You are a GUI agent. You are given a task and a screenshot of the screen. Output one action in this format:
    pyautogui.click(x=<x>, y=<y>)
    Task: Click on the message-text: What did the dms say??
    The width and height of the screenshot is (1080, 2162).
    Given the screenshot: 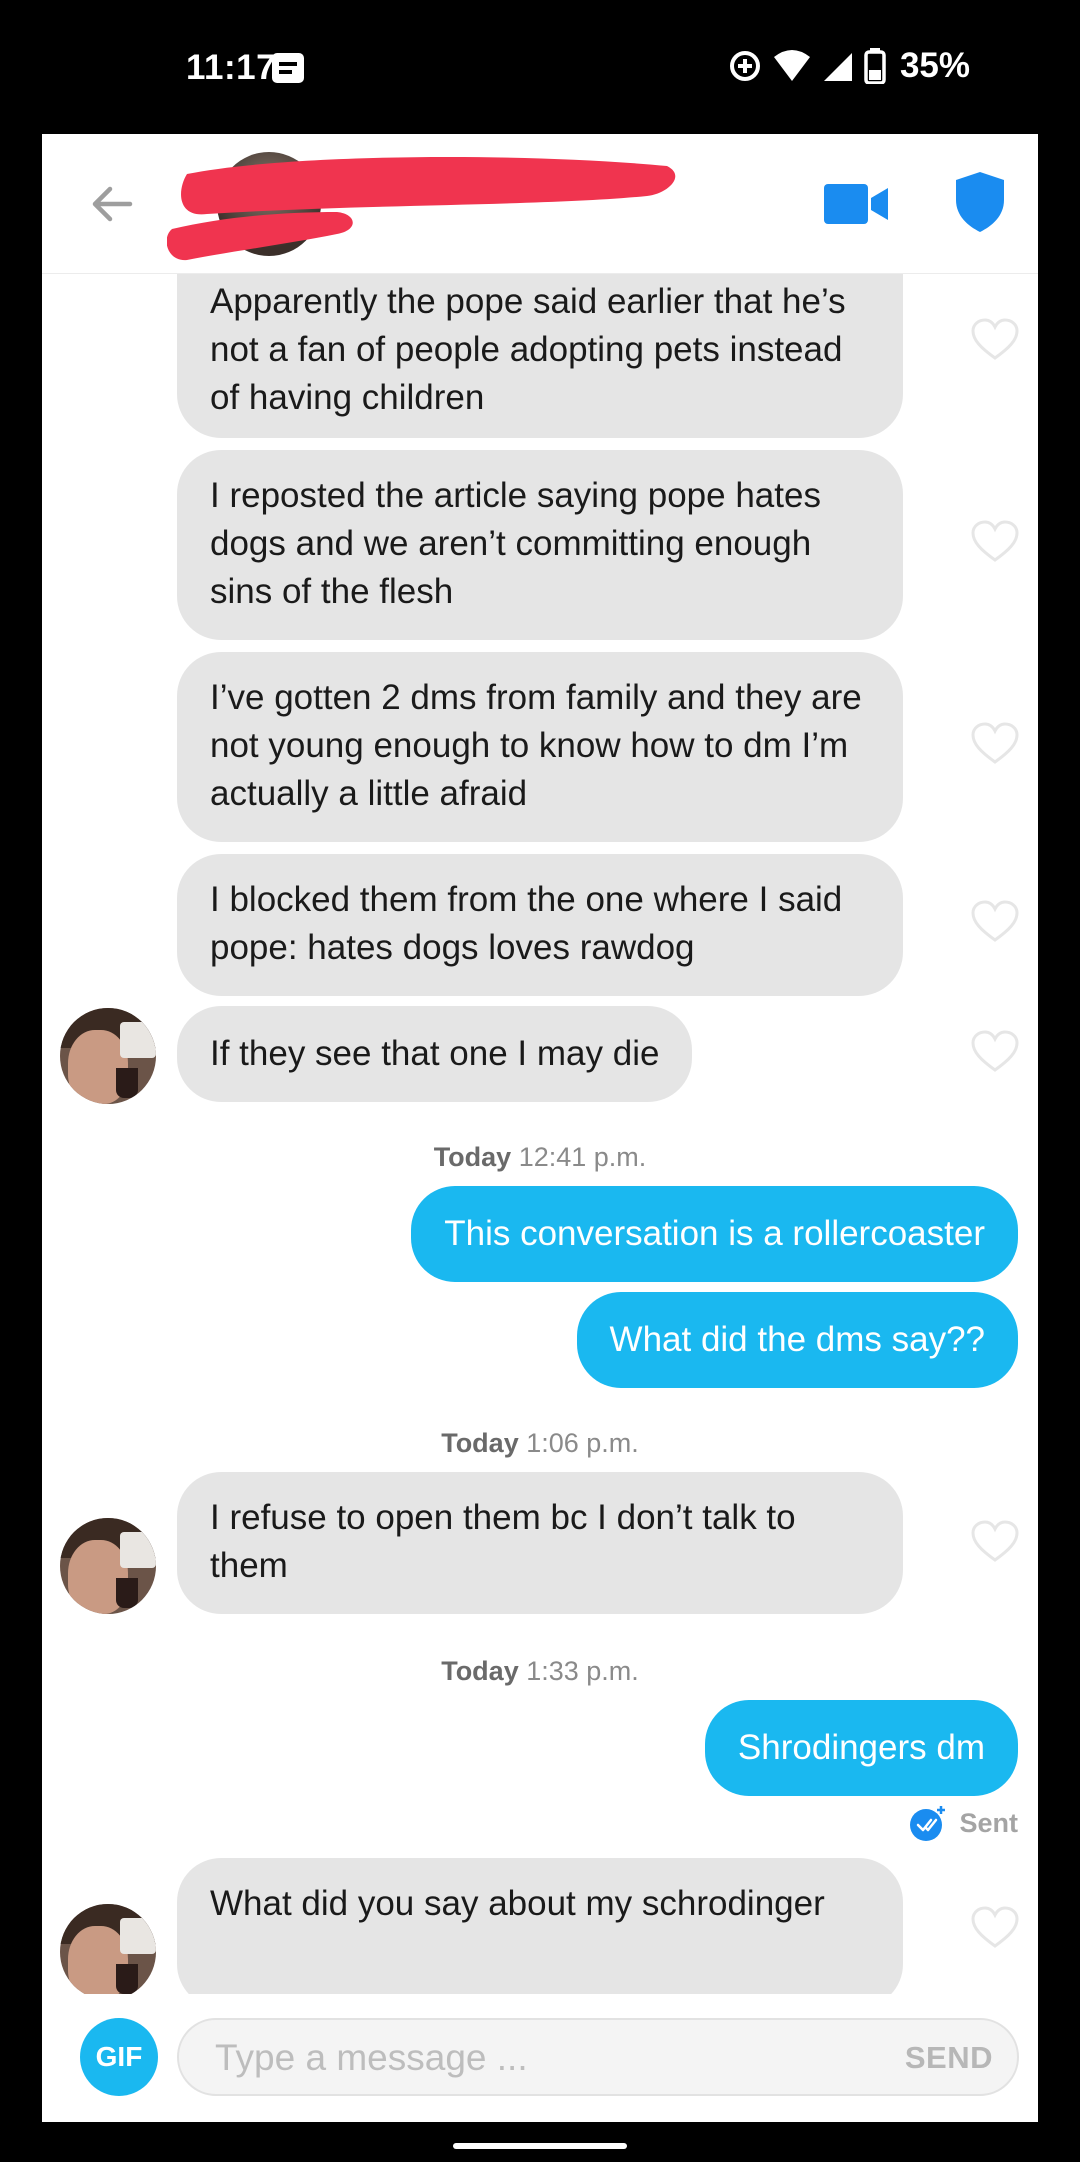 What is the action you would take?
    pyautogui.click(x=797, y=1339)
    